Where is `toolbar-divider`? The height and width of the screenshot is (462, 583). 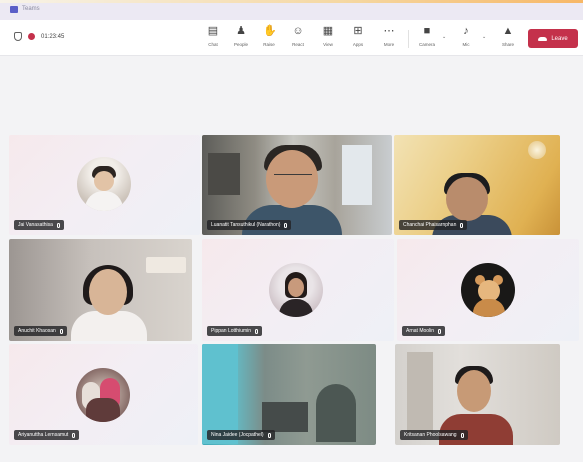
toolbar-divider is located at coordinates (408, 39).